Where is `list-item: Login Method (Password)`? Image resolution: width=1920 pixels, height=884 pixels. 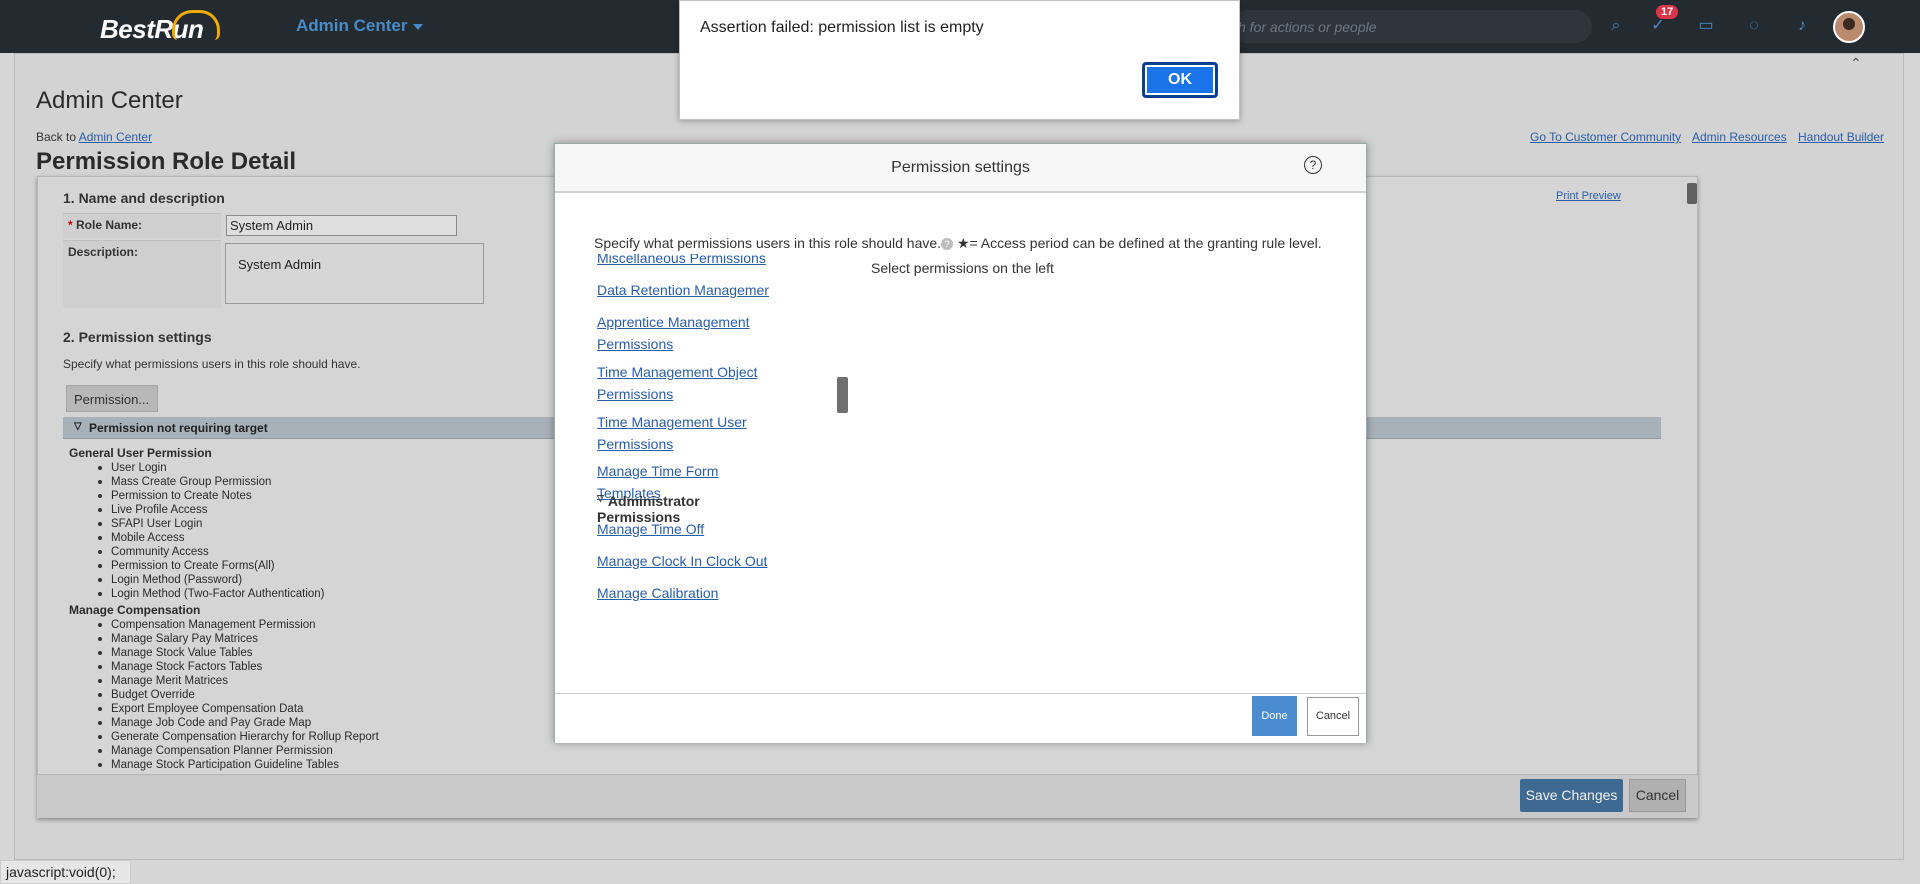 list-item: Login Method (Password) is located at coordinates (211, 580).